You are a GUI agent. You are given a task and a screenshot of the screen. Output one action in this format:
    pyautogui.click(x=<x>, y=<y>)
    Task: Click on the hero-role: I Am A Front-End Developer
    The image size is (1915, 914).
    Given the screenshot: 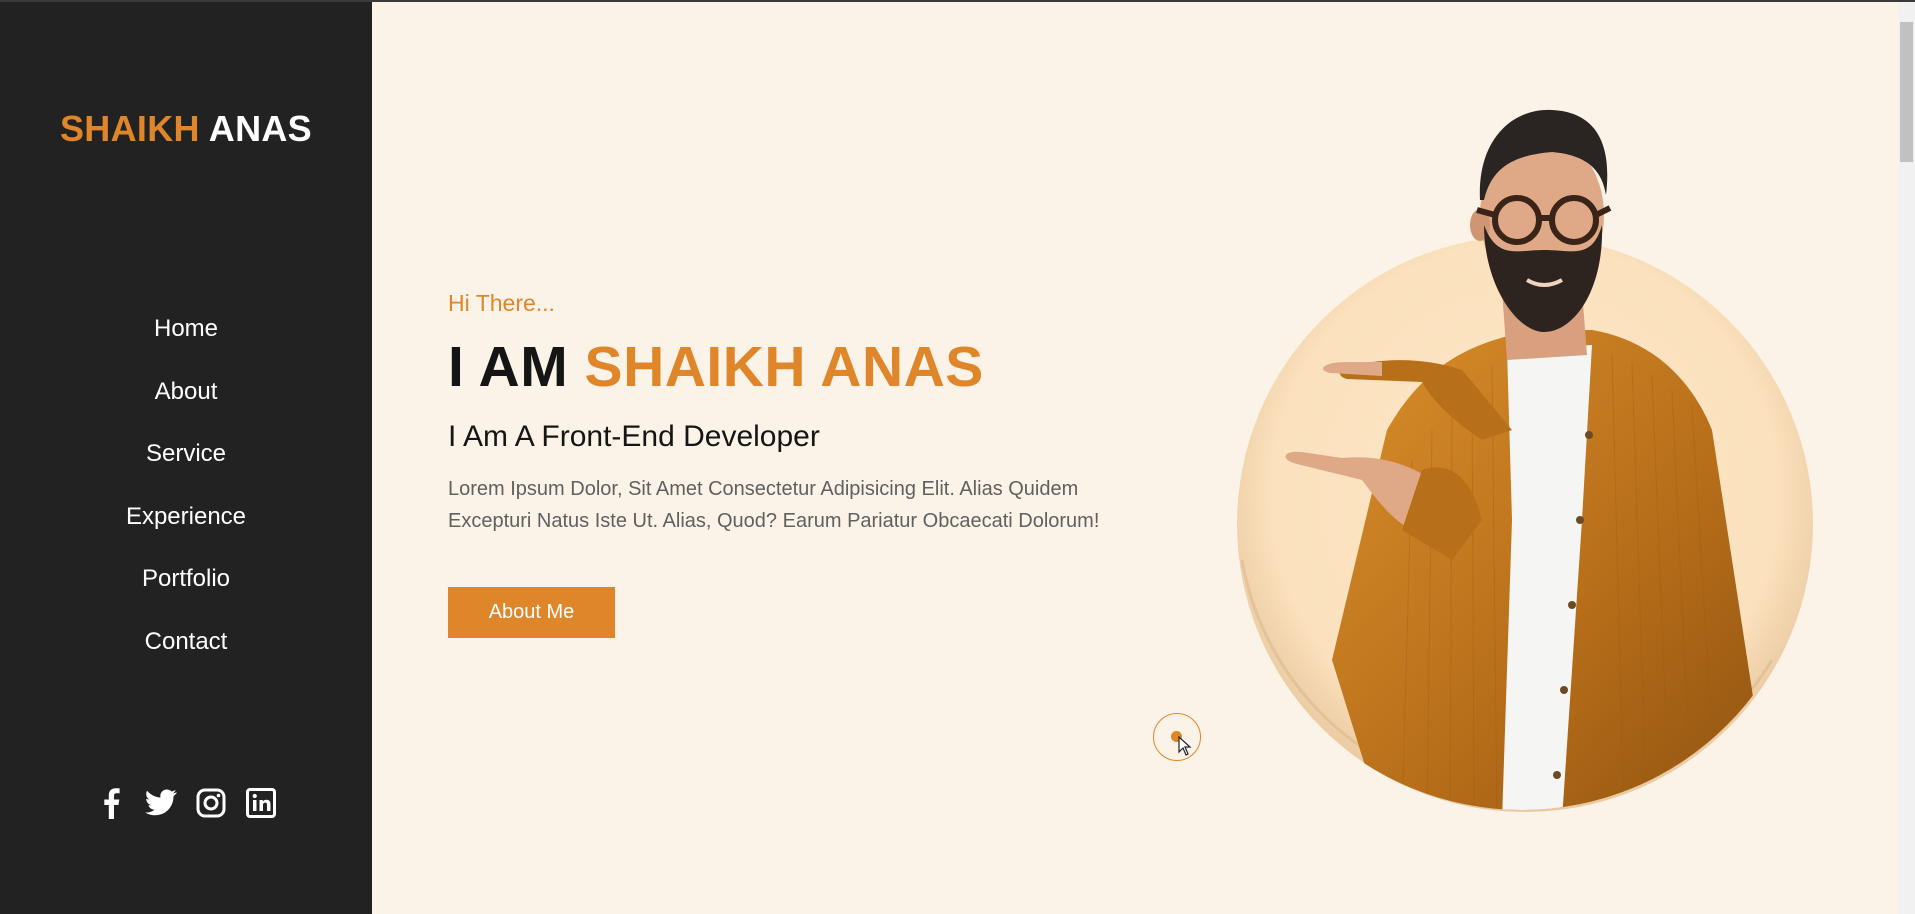 What is the action you would take?
    pyautogui.click(x=634, y=436)
    